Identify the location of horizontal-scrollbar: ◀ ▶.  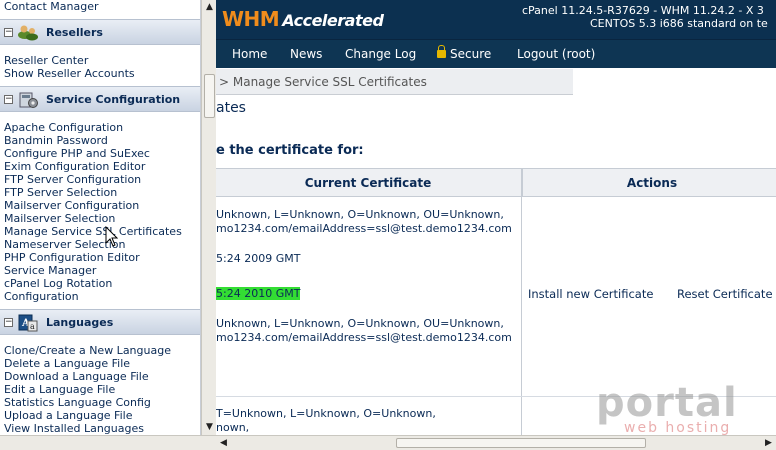
(496, 442).